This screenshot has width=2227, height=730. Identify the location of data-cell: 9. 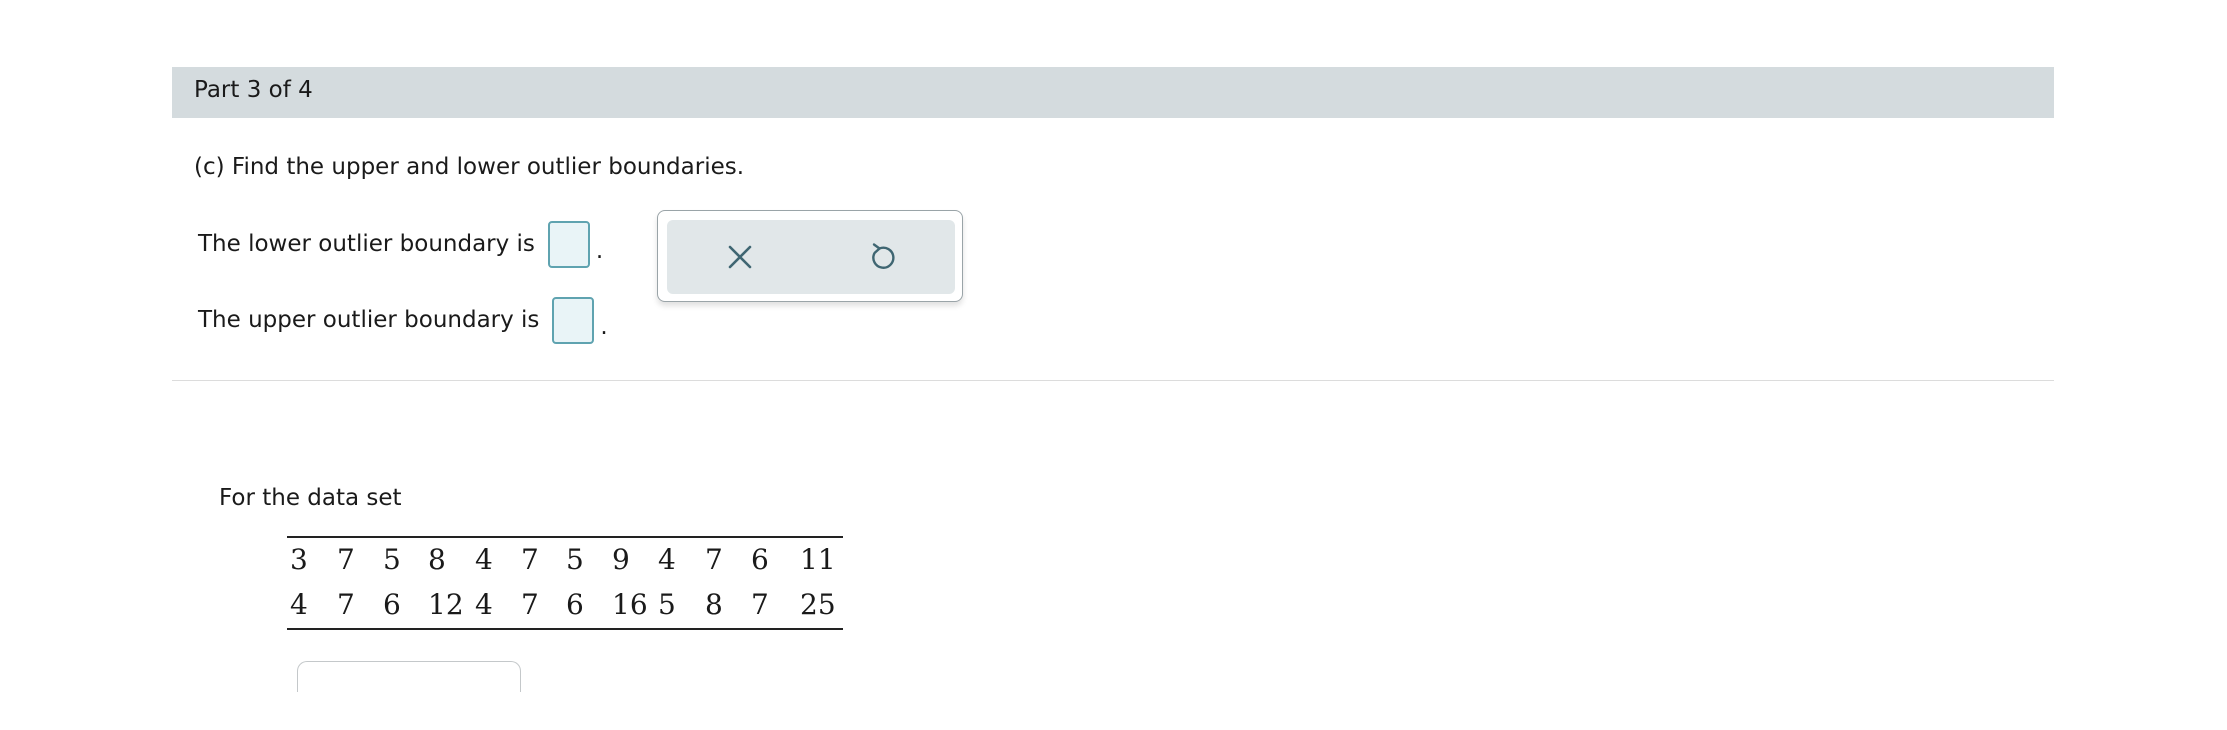
(621, 559).